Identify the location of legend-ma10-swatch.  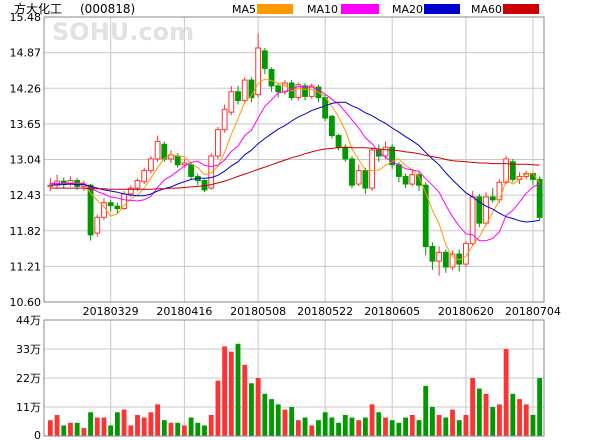
(360, 9).